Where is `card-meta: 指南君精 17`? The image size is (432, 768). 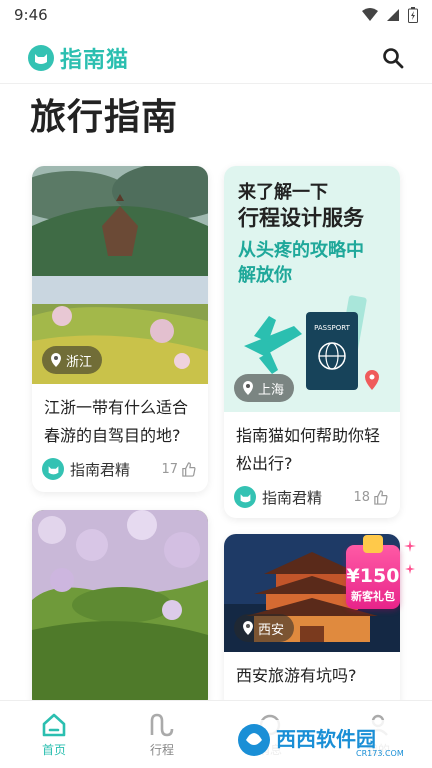
card-meta: 指南君精 17 is located at coordinates (120, 471).